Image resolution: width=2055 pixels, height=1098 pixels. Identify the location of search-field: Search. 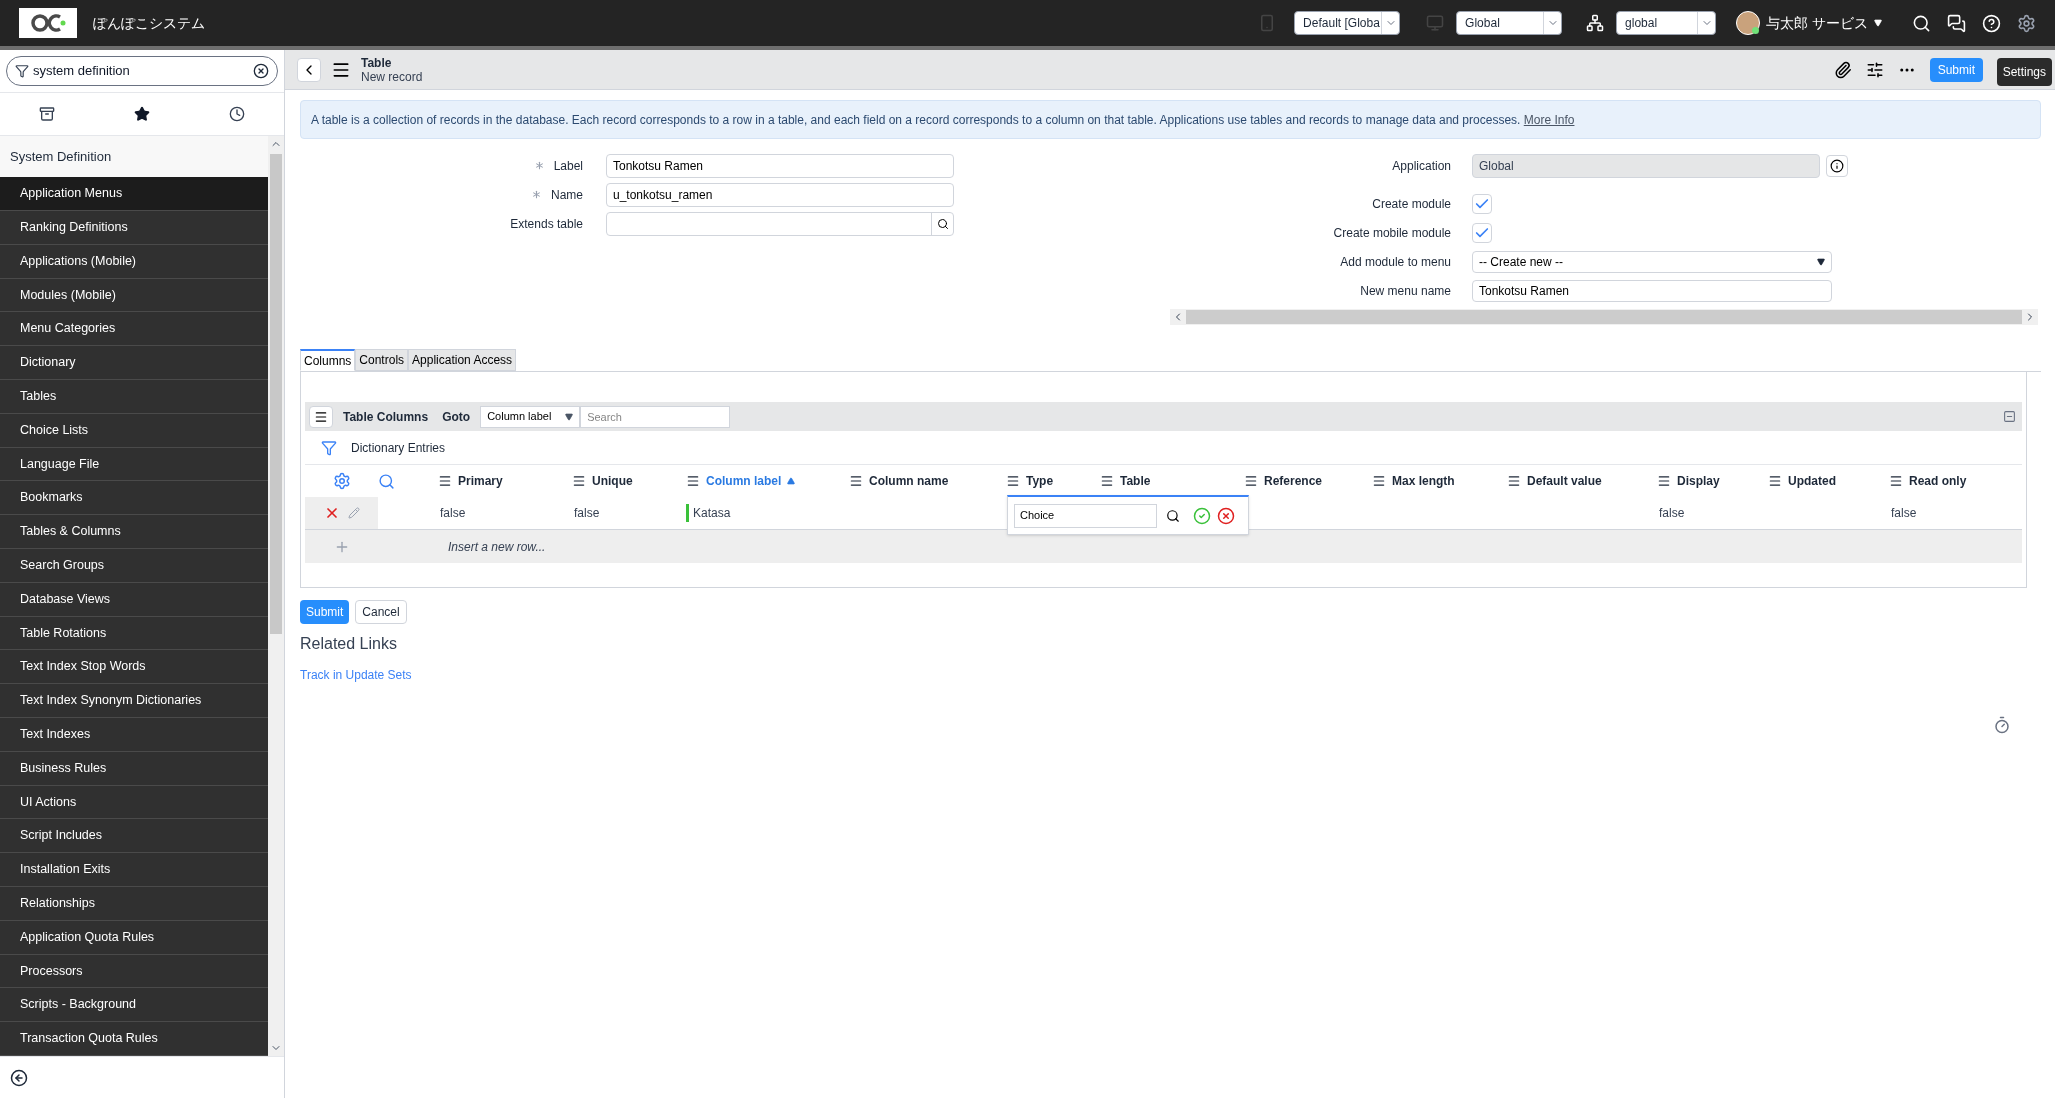
(655, 416).